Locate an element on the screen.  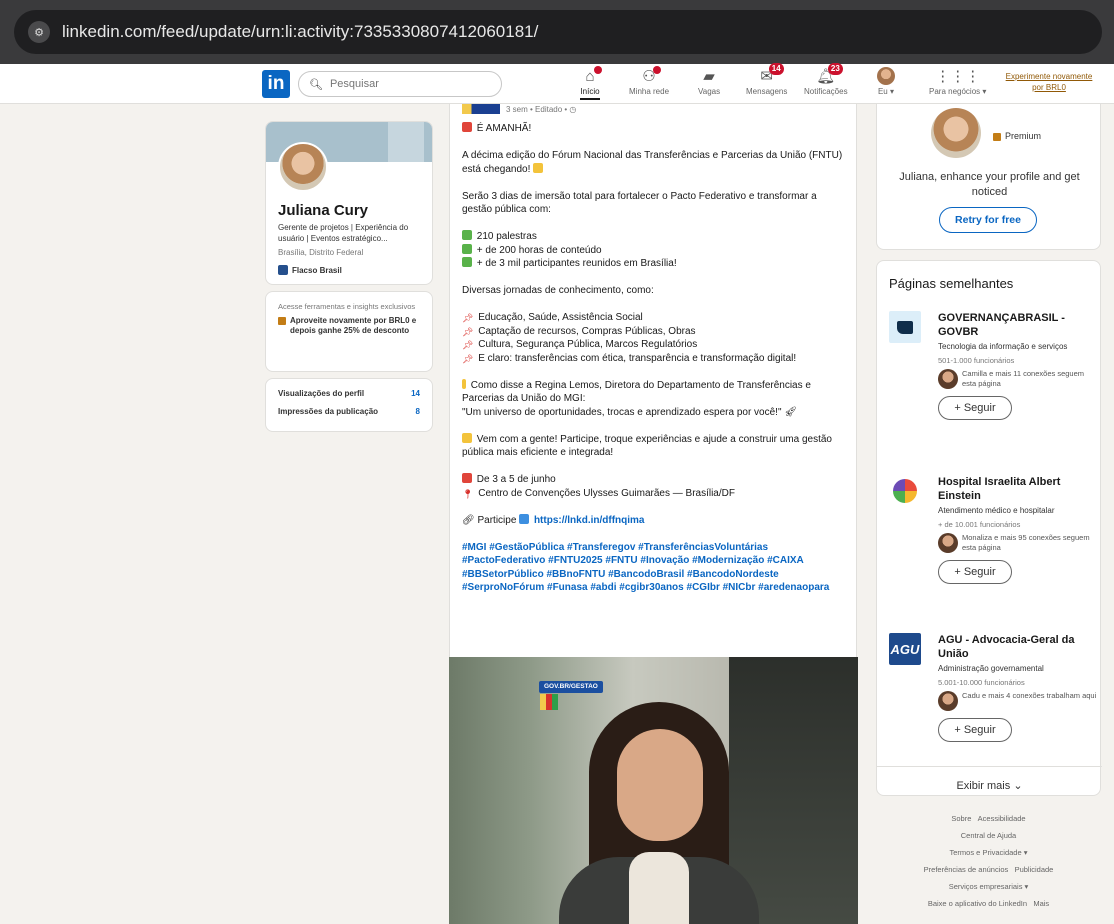
post-topic: Educação, Saúde, Assistência Social is located at coordinates (560, 317).